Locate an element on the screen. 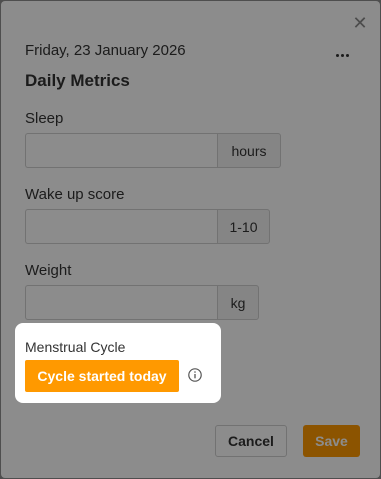  section-title: Daily Metrics is located at coordinates (77, 80).